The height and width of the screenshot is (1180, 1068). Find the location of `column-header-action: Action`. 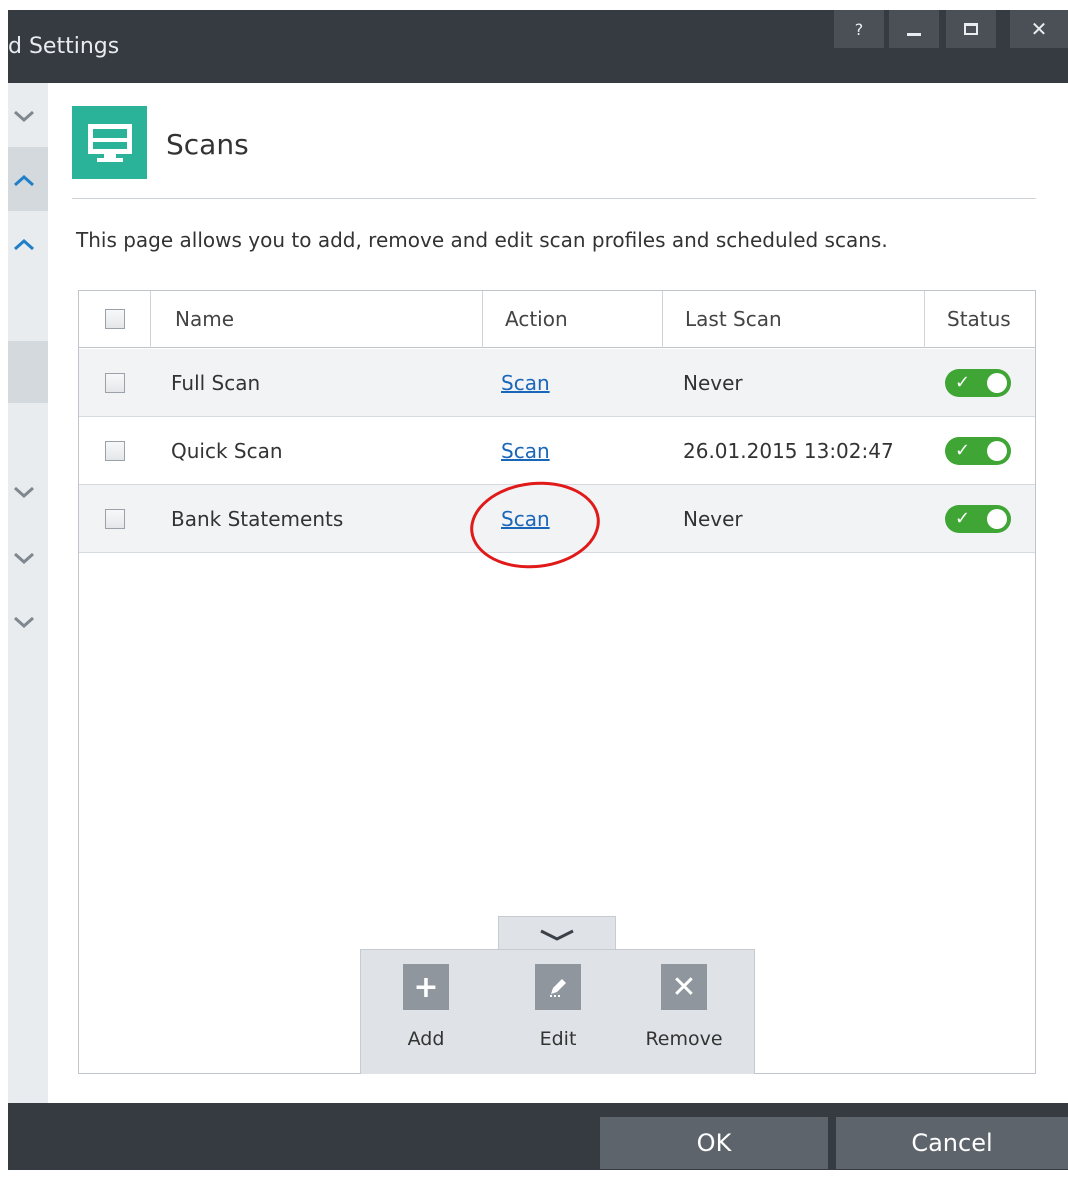

column-header-action: Action is located at coordinates (573, 319).